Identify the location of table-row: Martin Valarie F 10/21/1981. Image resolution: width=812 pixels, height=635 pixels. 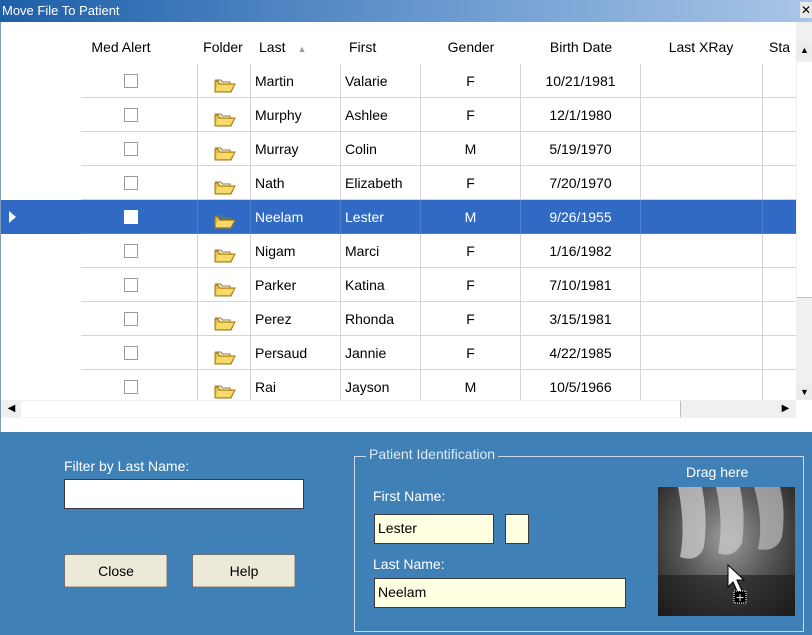
(398, 81).